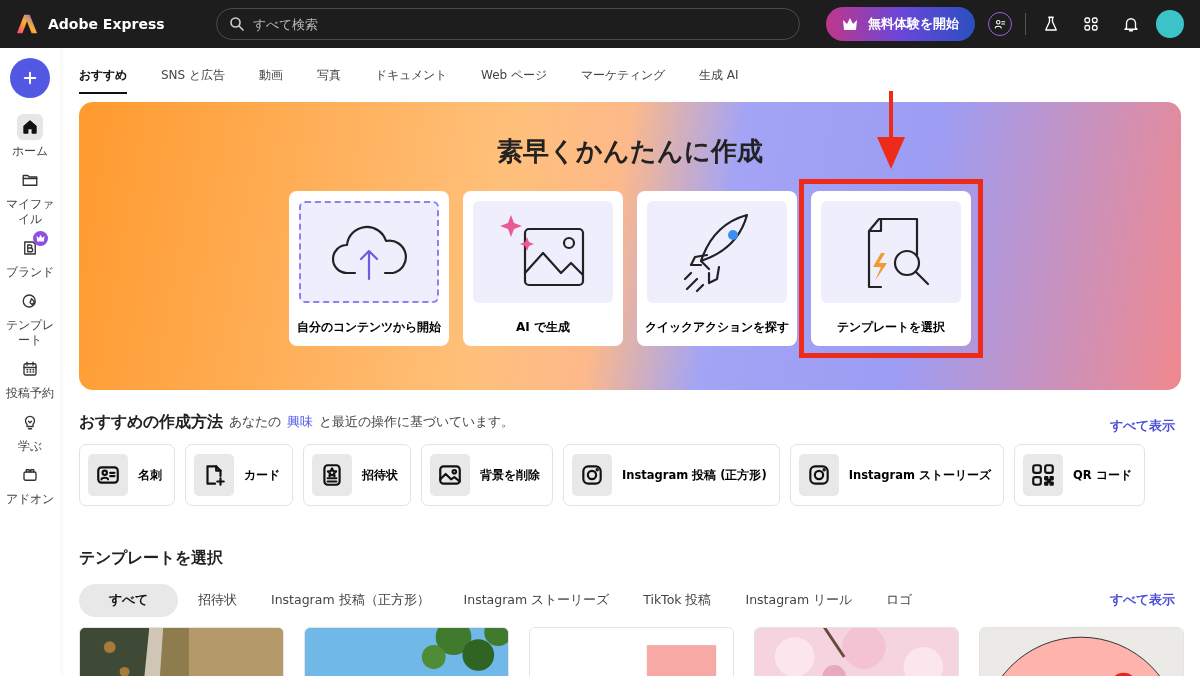 Image resolution: width=1200 pixels, height=676 pixels. I want to click on filter-chip: ロゴ, so click(899, 600).